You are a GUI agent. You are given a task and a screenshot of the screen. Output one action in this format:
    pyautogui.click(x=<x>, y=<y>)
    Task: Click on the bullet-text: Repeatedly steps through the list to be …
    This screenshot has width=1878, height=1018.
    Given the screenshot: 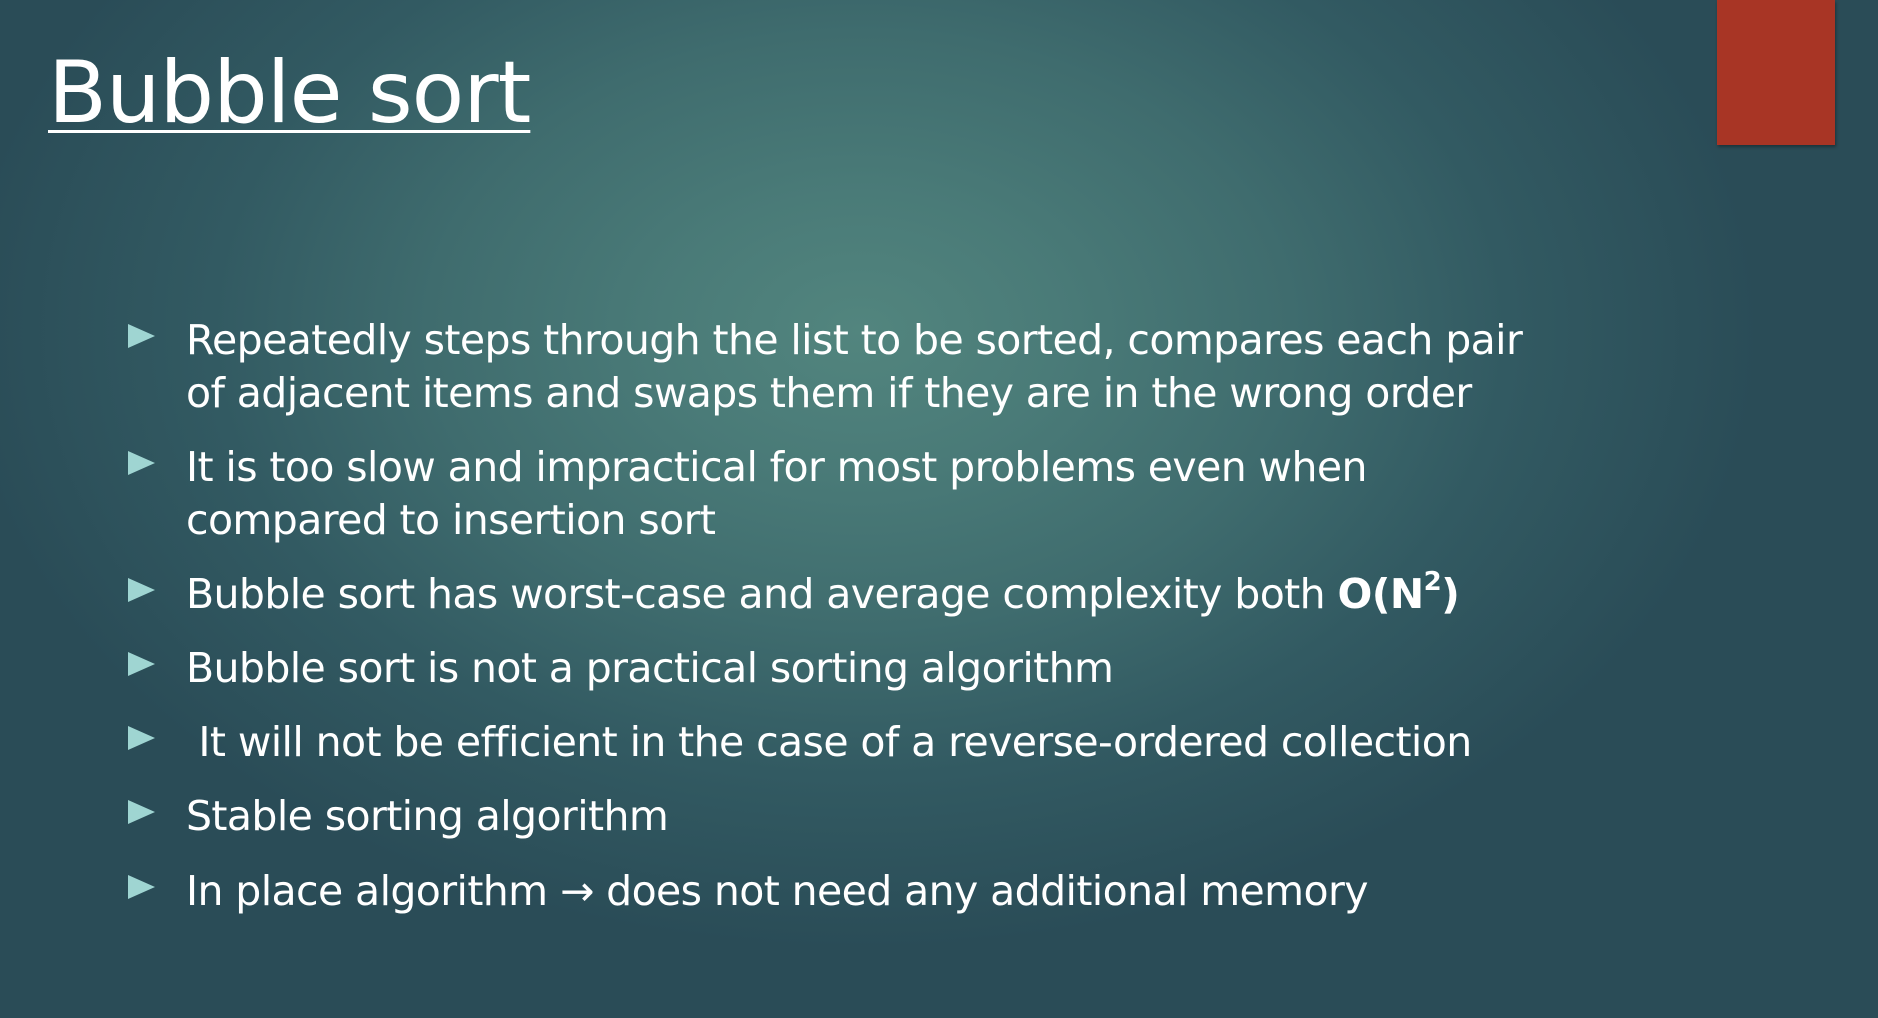 What is the action you would take?
    pyautogui.click(x=916, y=367)
    